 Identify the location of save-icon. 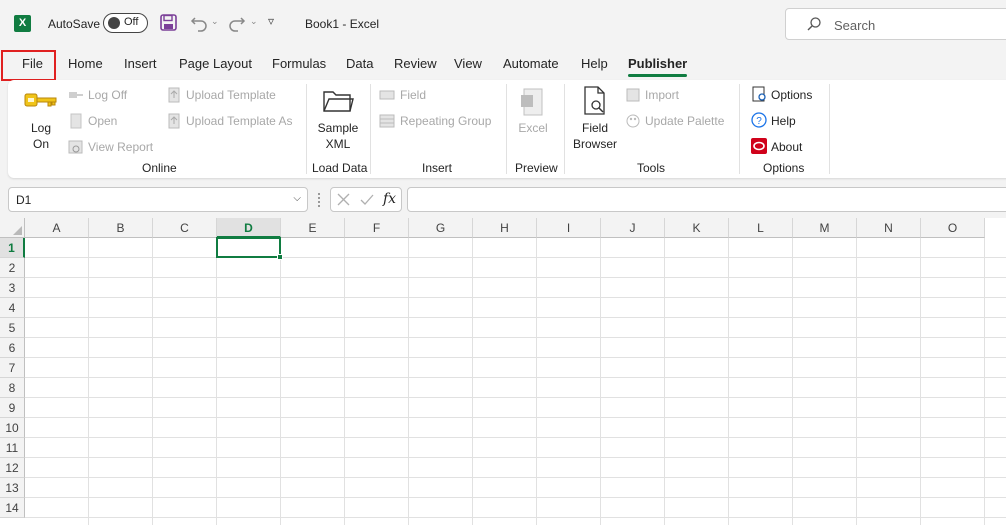
(168, 22).